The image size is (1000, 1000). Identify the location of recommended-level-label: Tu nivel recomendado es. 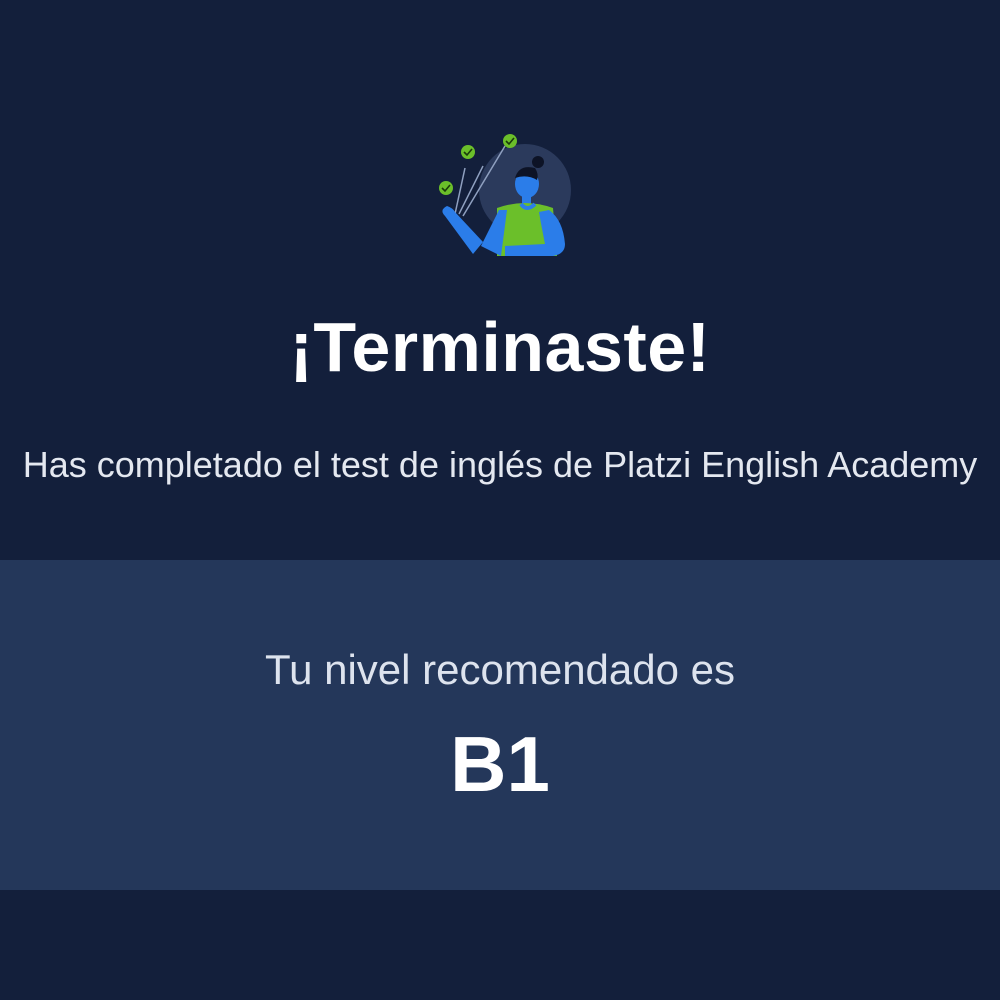
(500, 669).